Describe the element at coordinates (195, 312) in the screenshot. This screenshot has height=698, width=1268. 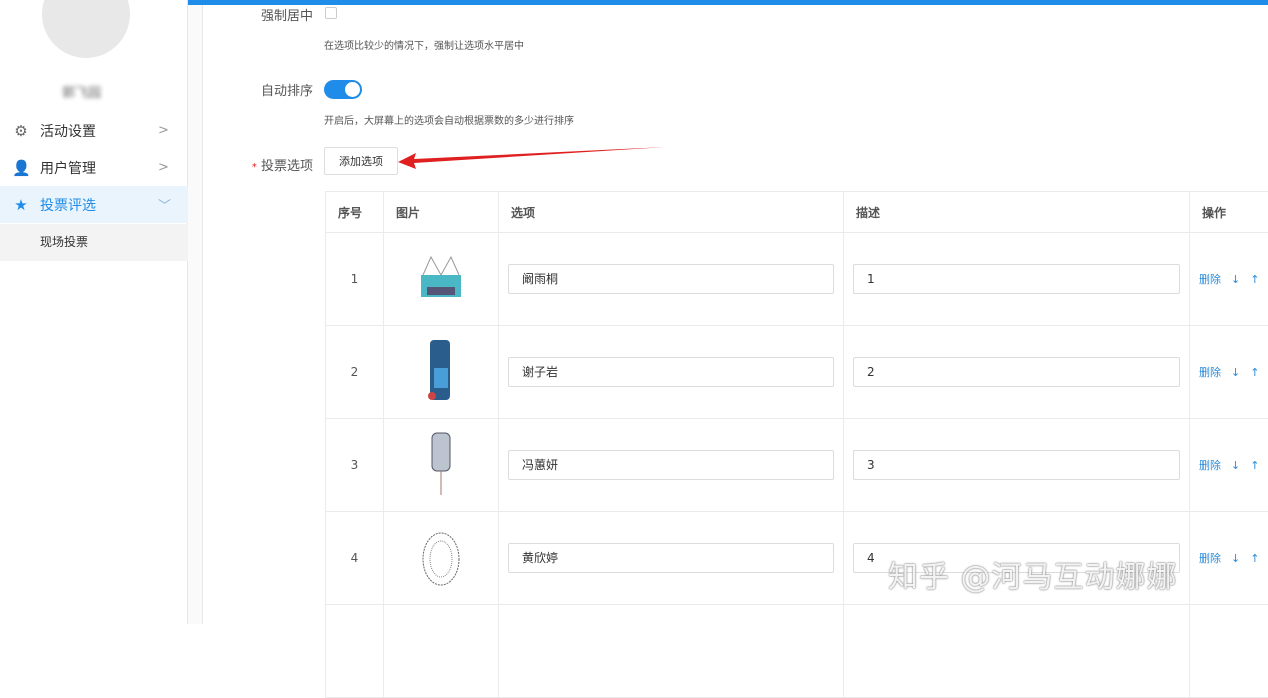
I see `content-gutter` at that location.